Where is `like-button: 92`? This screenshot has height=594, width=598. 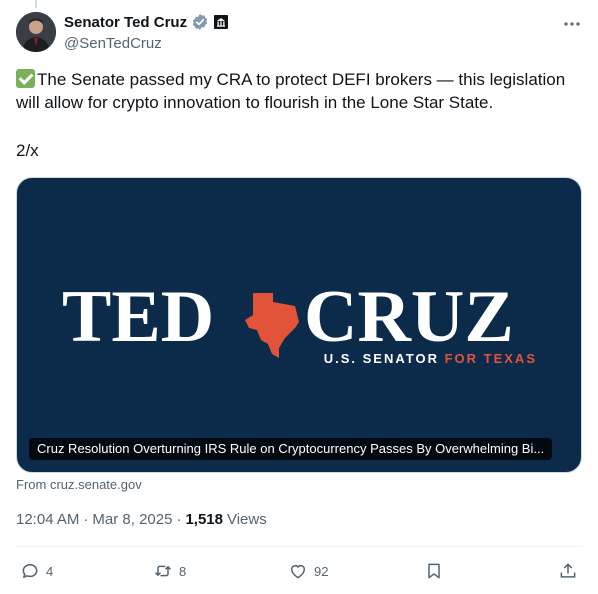
like-button: 92 is located at coordinates (308, 571).